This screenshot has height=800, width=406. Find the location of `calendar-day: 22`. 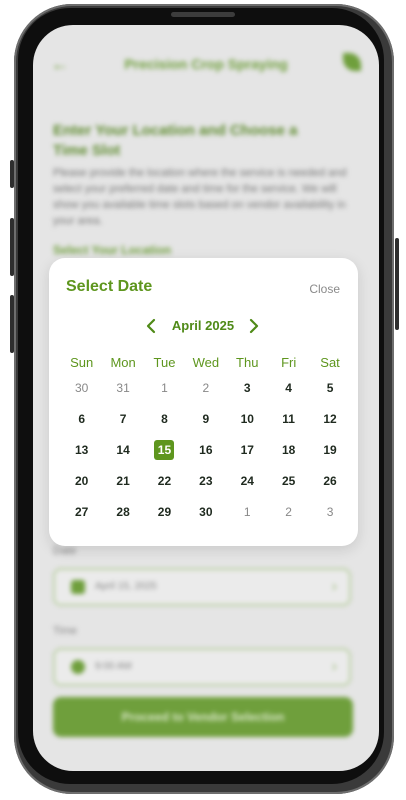

calendar-day: 22 is located at coordinates (164, 481).